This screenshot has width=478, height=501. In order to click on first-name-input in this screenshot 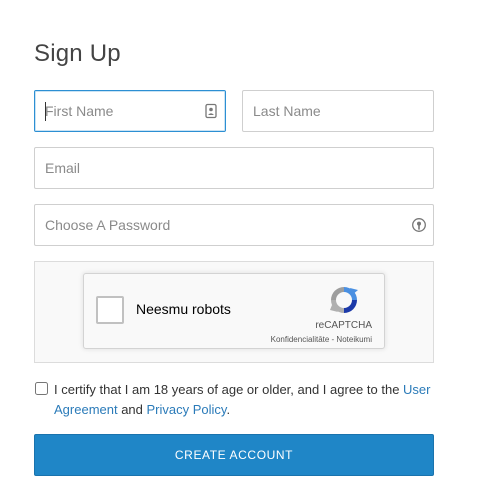, I will do `click(135, 111)`.